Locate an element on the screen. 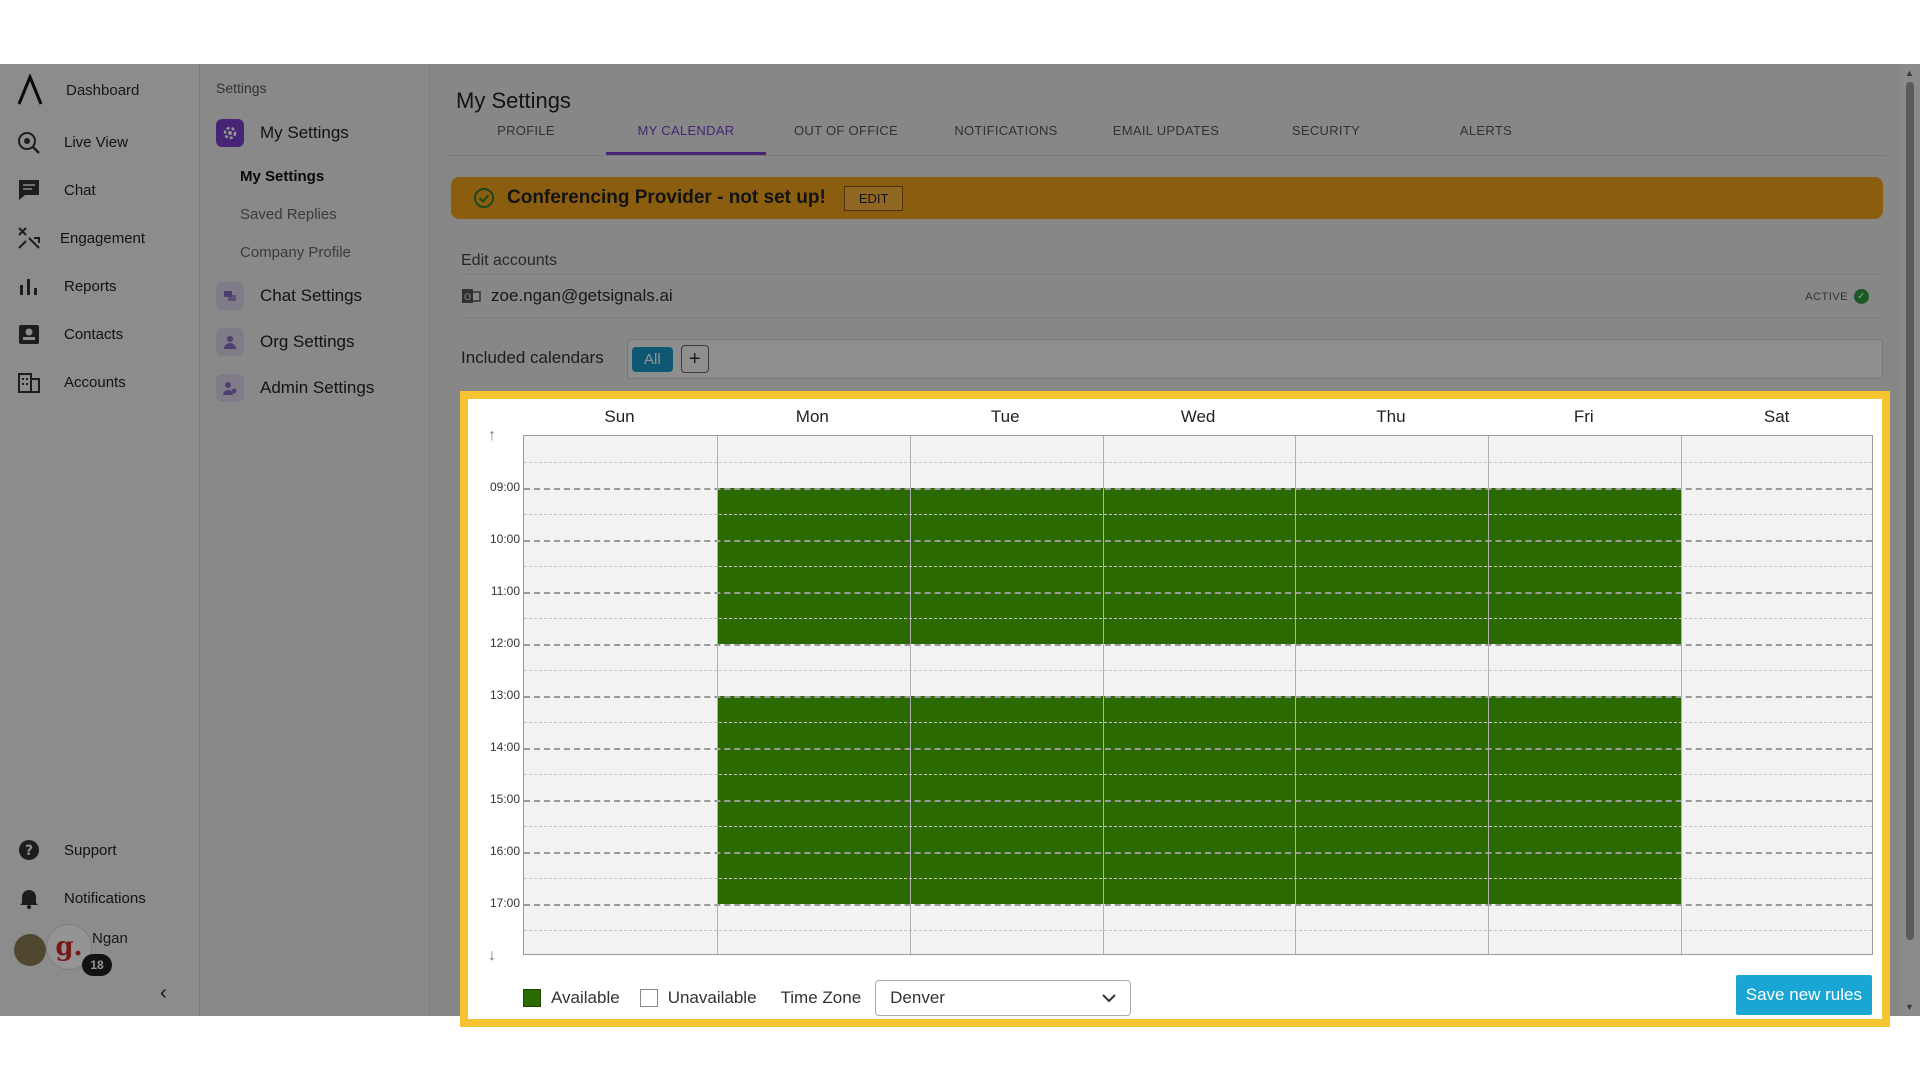  engagement-icon is located at coordinates (29, 238).